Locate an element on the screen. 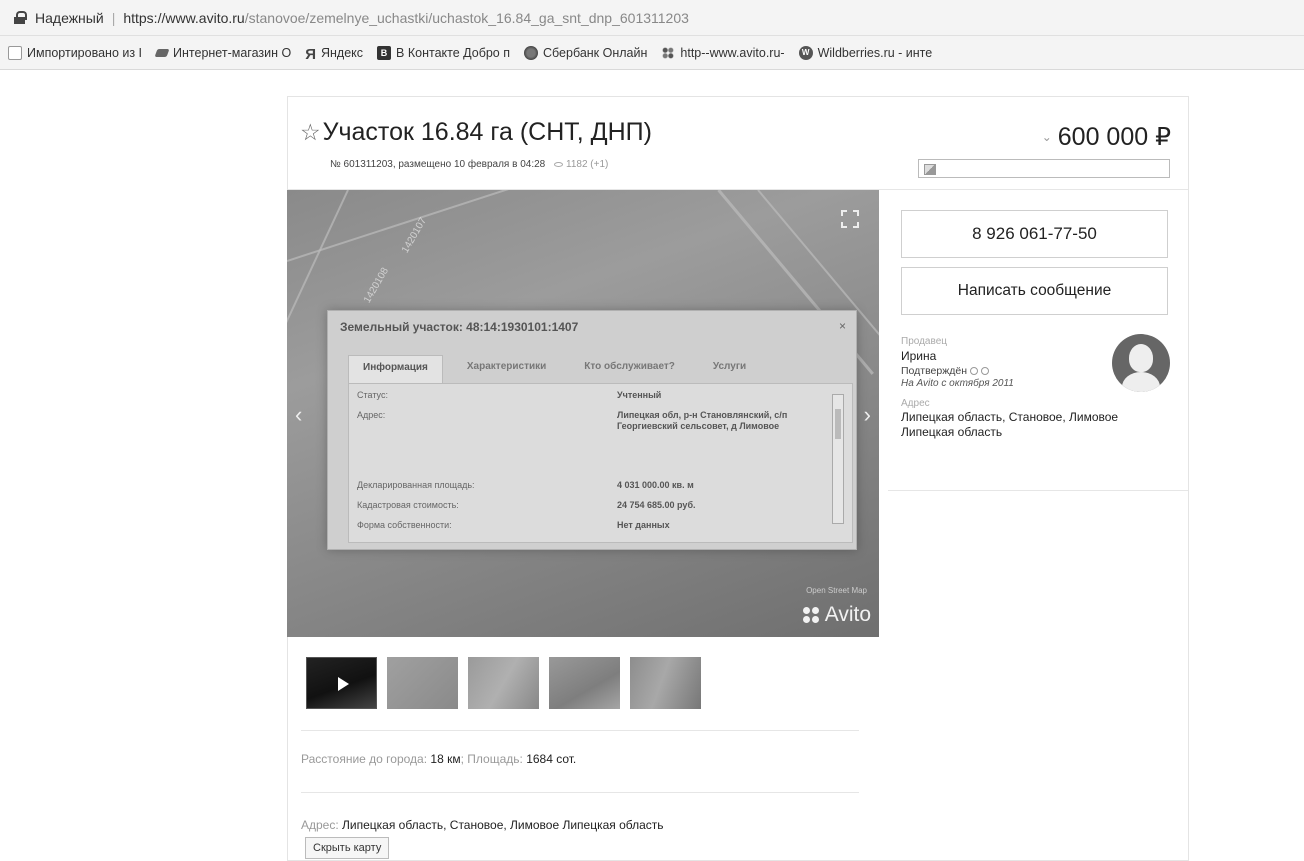  thumbnail-strip is located at coordinates (508, 683).